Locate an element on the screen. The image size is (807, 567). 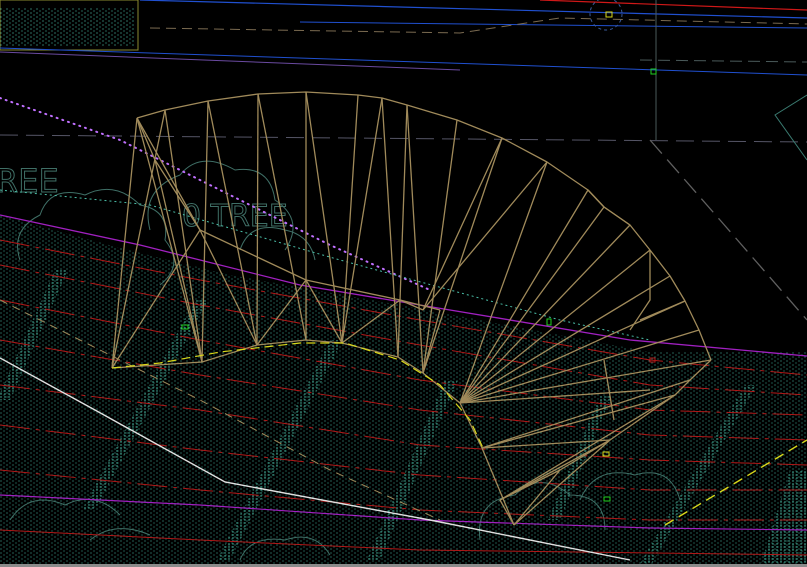
tree-label-left: REE is located at coordinates (29, 181).